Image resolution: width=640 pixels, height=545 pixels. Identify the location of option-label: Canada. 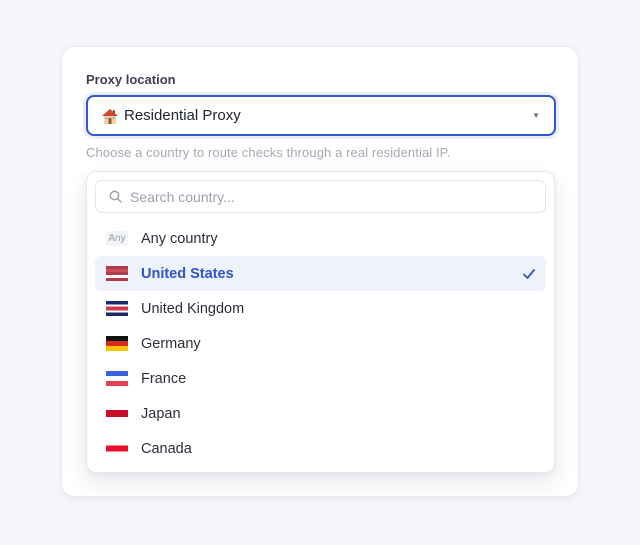
(166, 448).